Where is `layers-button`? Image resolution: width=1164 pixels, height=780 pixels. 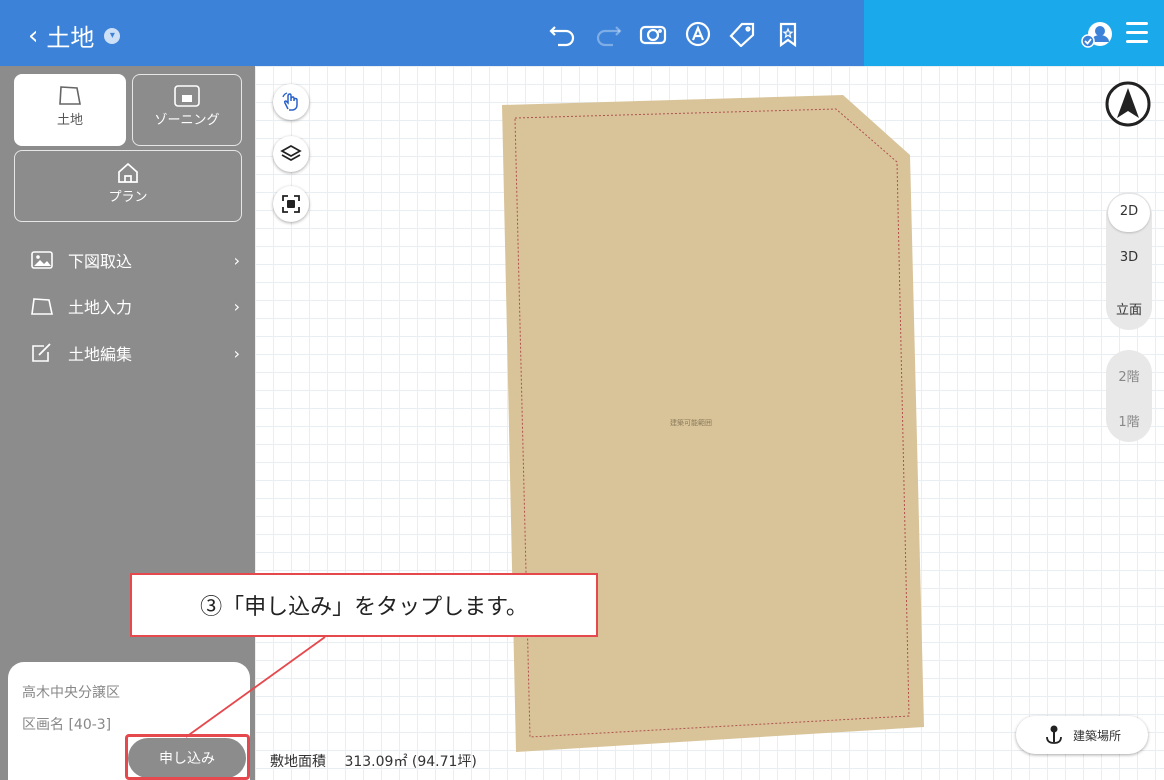 layers-button is located at coordinates (291, 154).